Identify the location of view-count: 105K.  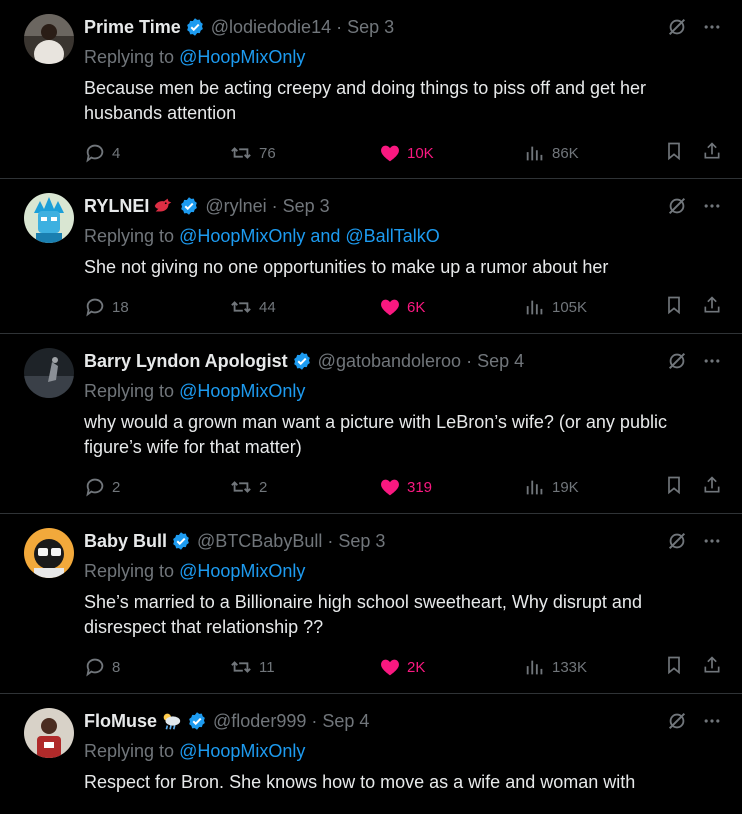
(570, 307).